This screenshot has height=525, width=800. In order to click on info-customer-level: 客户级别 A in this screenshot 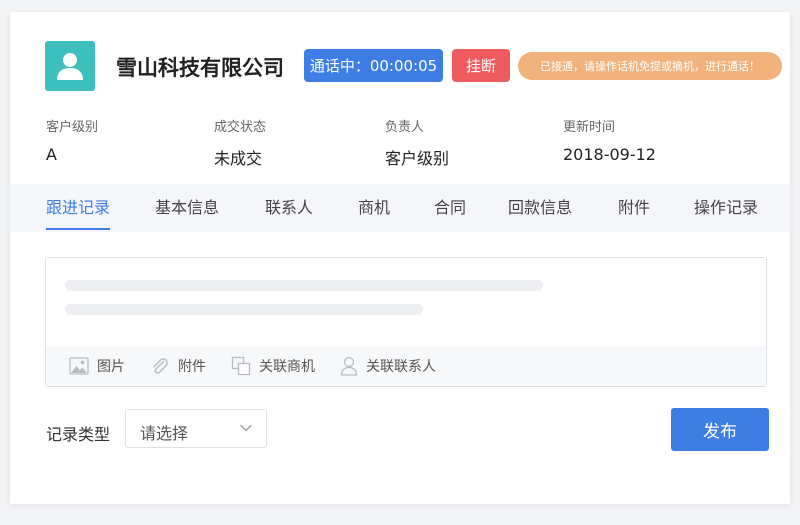, I will do `click(72, 140)`.